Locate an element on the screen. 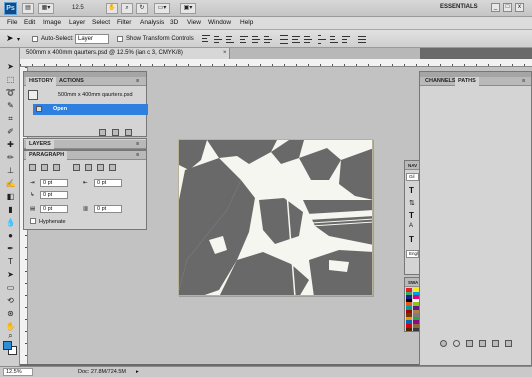  justify-last-left-icon is located at coordinates (76, 167).